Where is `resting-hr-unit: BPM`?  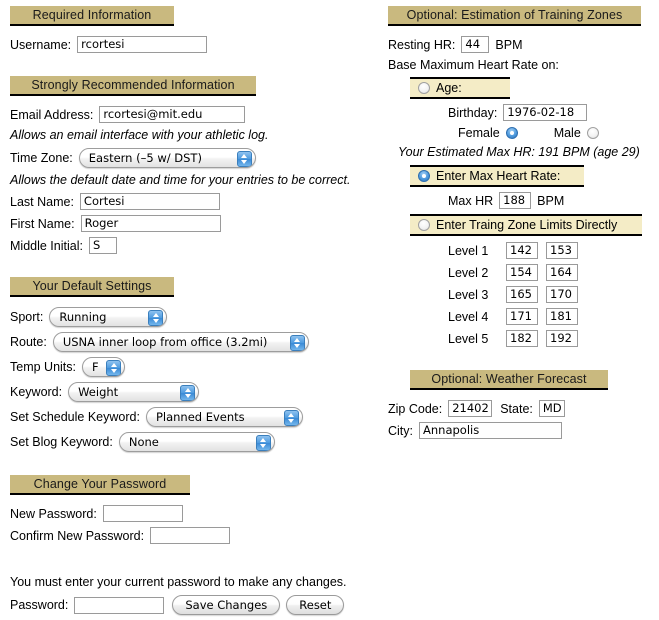 resting-hr-unit: BPM is located at coordinates (509, 44).